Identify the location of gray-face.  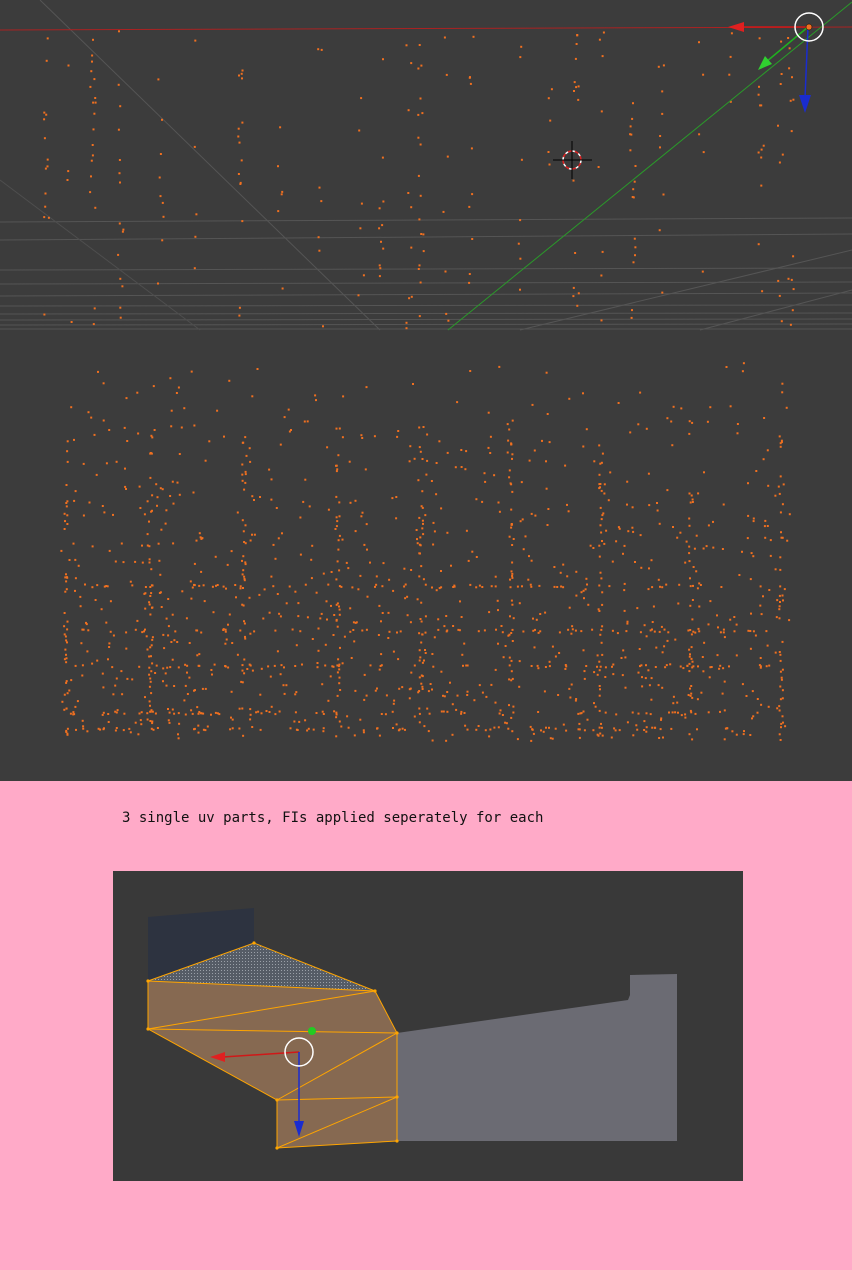
(537, 1057).